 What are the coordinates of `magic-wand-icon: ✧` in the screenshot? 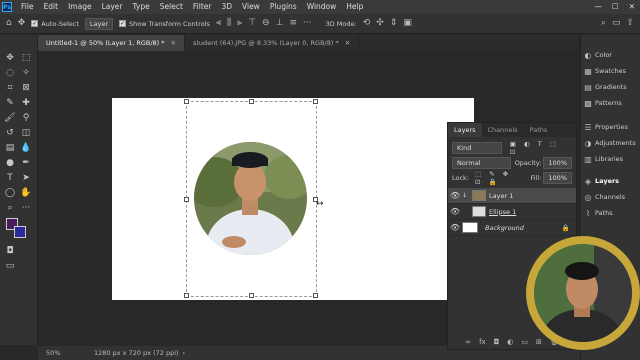 It's located at (26, 73).